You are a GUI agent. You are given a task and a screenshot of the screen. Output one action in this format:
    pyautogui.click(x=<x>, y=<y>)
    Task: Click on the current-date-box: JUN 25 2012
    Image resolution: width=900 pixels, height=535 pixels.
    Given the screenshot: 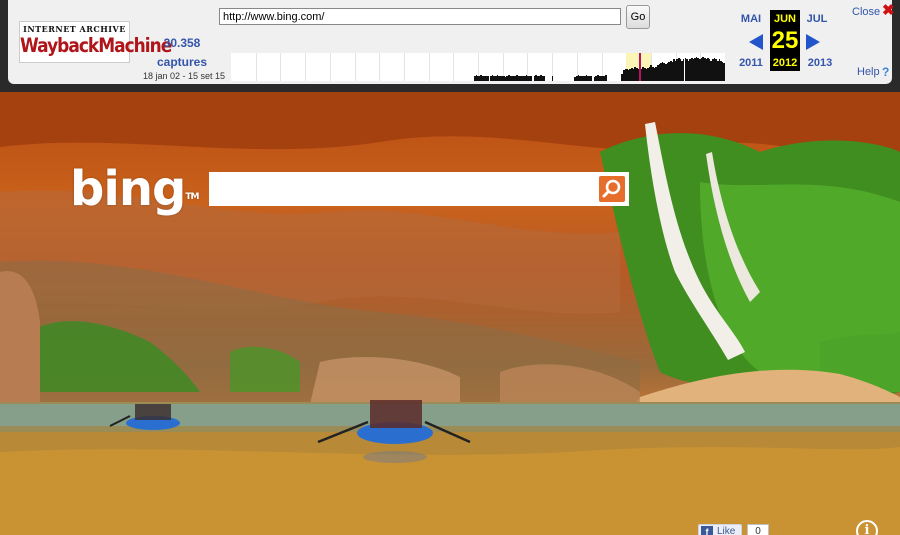 What is the action you would take?
    pyautogui.click(x=785, y=40)
    